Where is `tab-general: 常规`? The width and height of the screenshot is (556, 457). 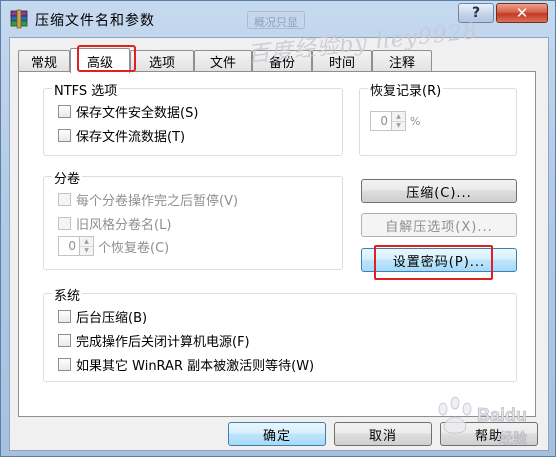 tab-general: 常规 is located at coordinates (44, 61).